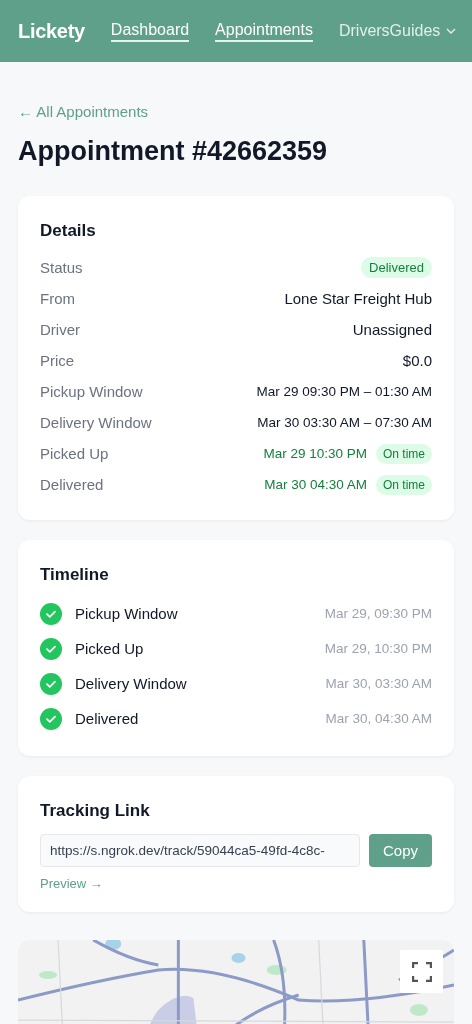  What do you see at coordinates (57, 360) in the screenshot?
I see `detail-label: Price` at bounding box center [57, 360].